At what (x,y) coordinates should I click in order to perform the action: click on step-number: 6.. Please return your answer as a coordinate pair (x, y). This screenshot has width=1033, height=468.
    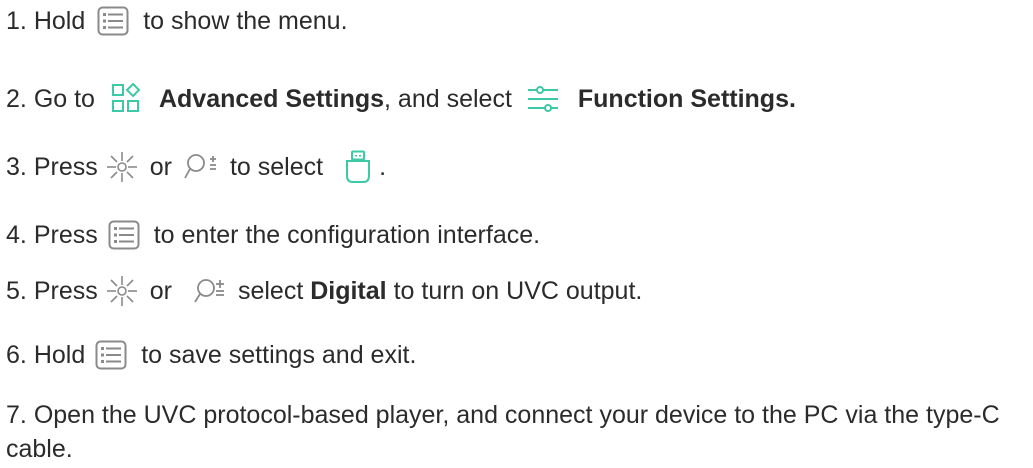
    Looking at the image, I should click on (16, 355).